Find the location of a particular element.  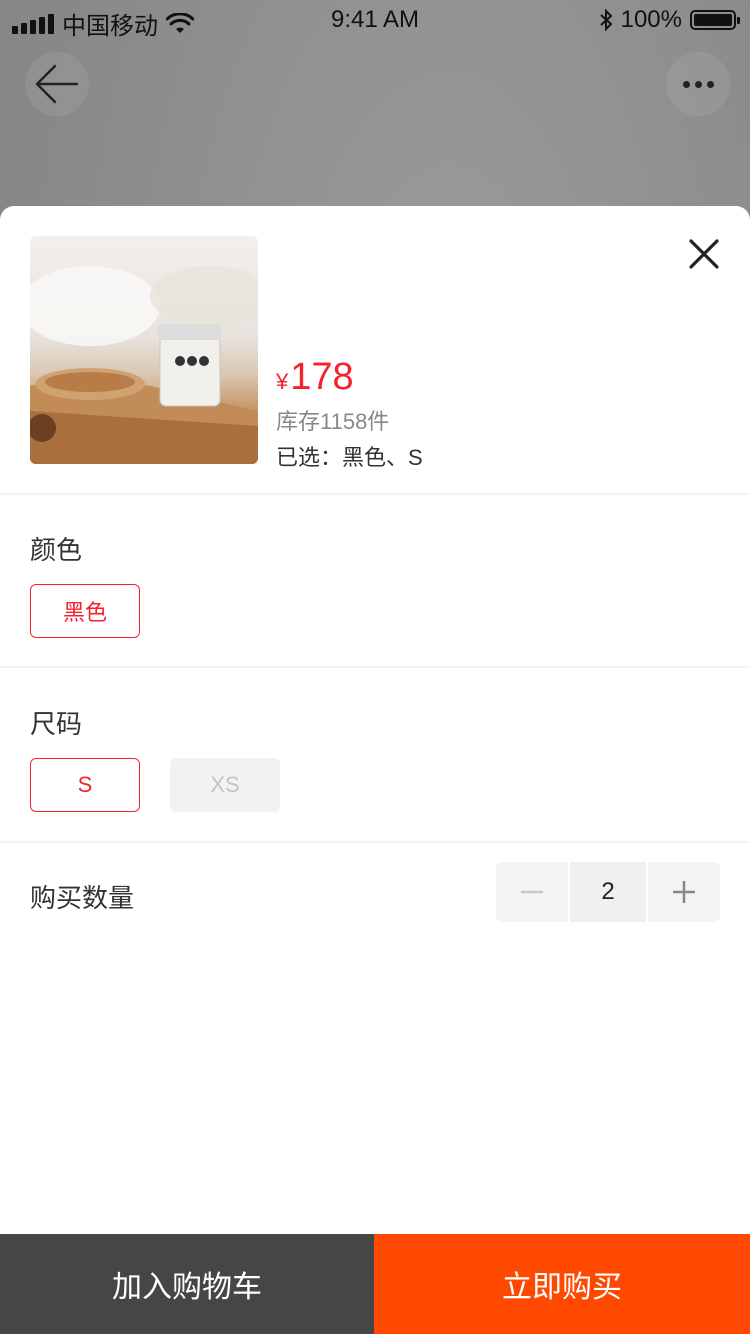

plus-icon is located at coordinates (684, 892).